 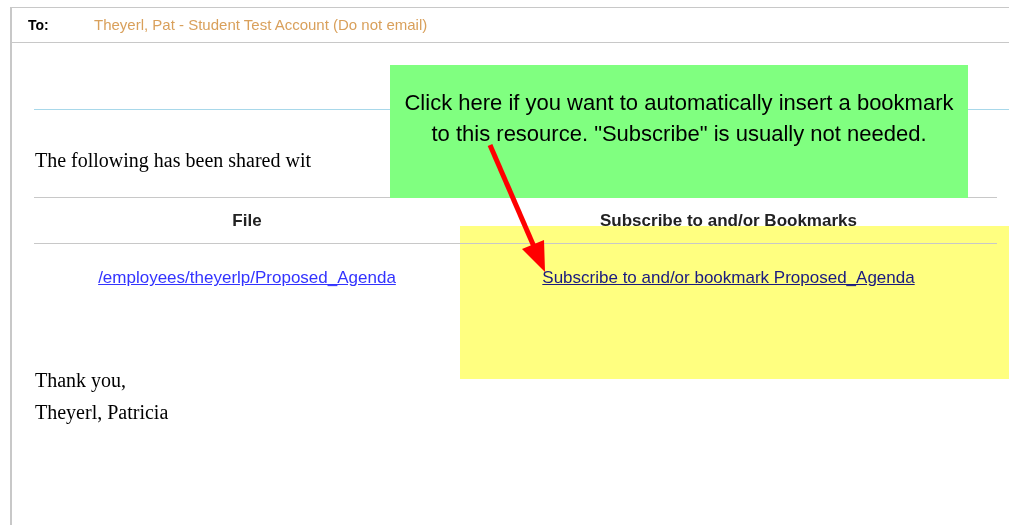 What do you see at coordinates (81, 381) in the screenshot?
I see `closing-text: Thank you,` at bounding box center [81, 381].